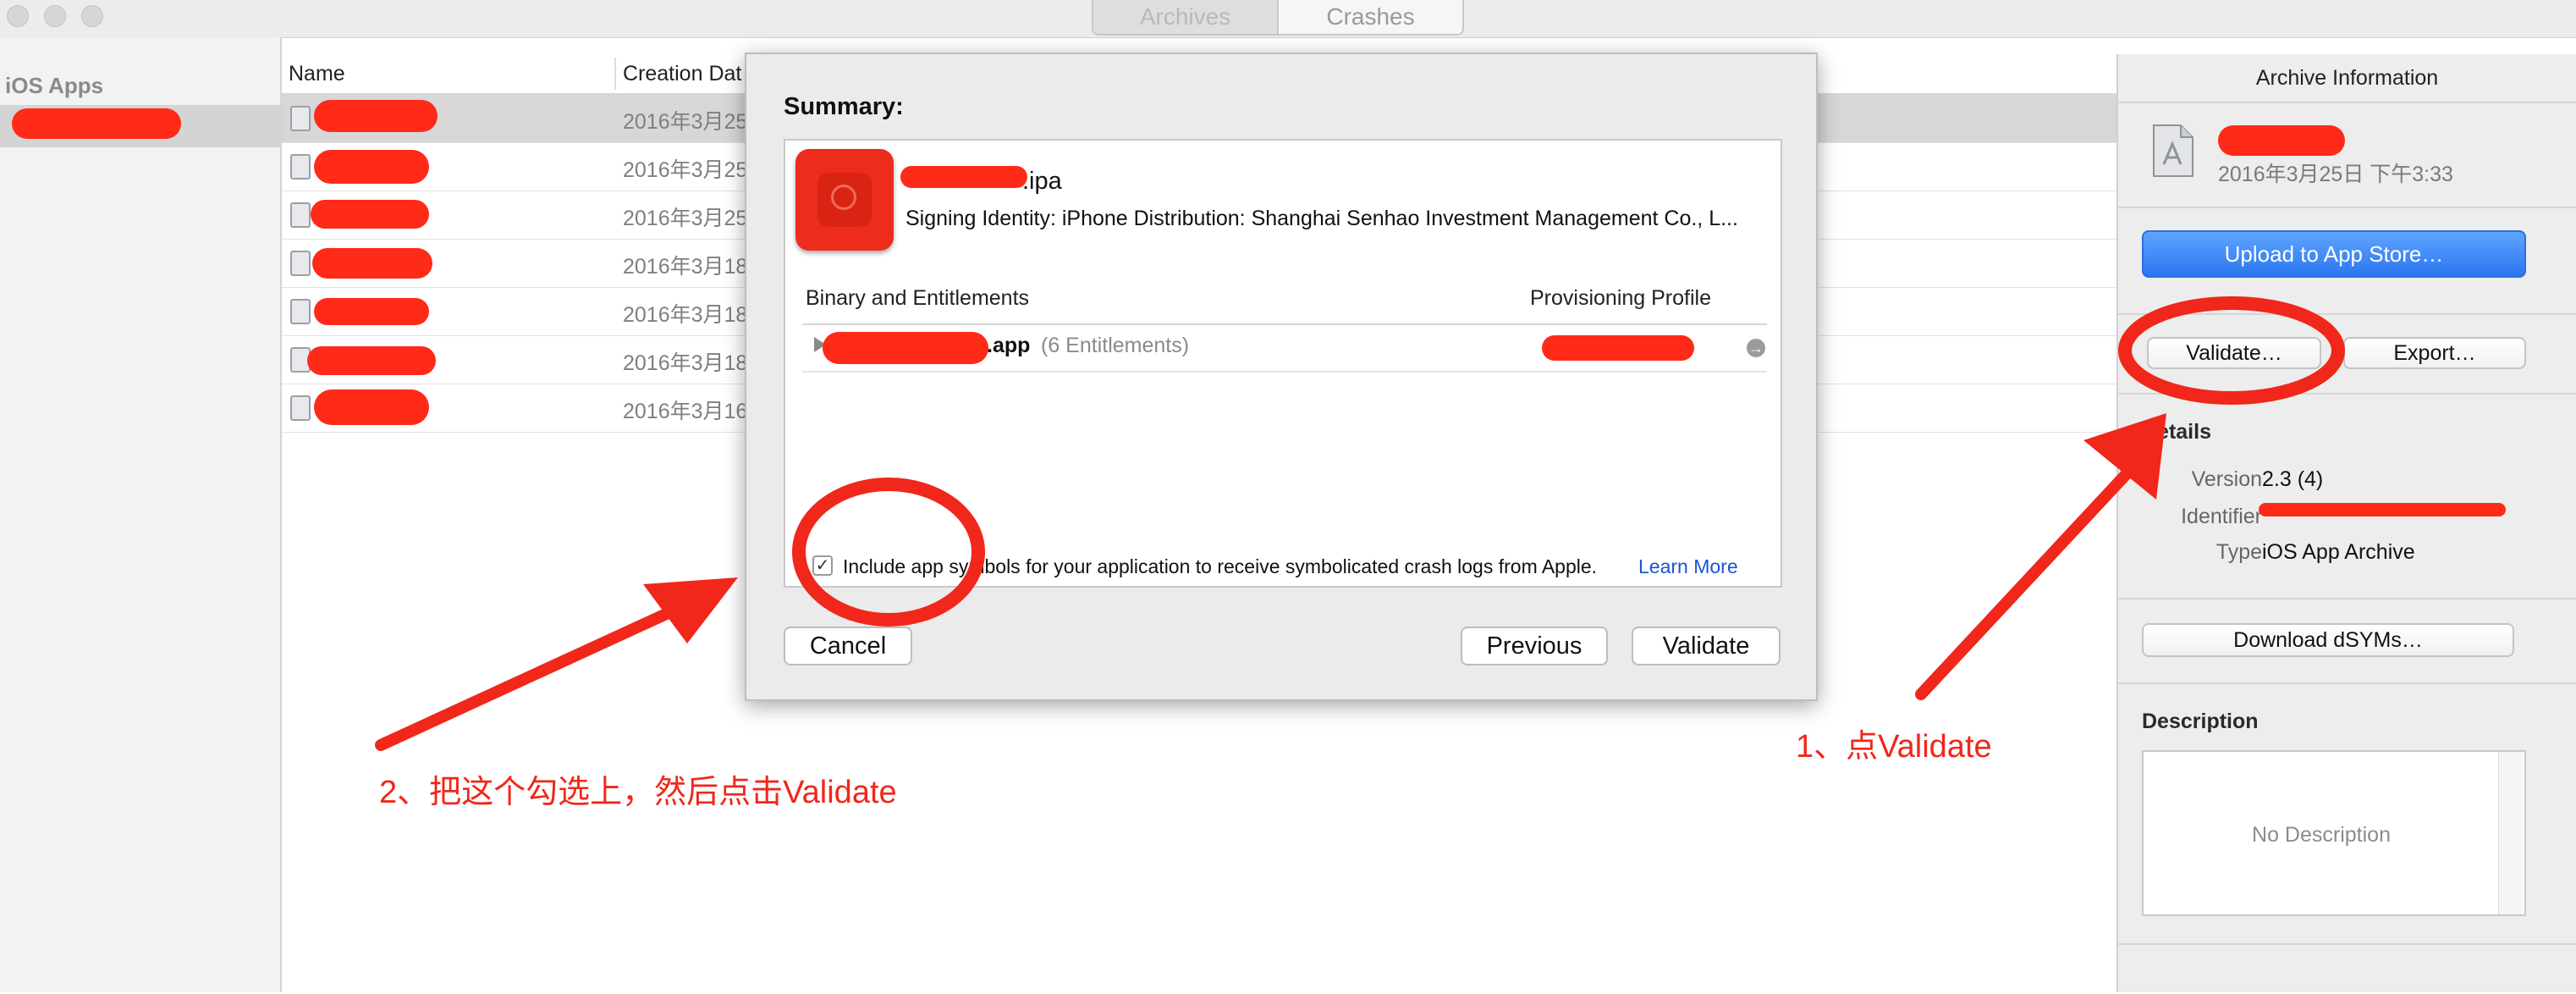 The width and height of the screenshot is (2576, 994). Describe the element at coordinates (638, 793) in the screenshot. I see `annotation-step-2: 2、把这个勾选上，然后点击Validate` at that location.